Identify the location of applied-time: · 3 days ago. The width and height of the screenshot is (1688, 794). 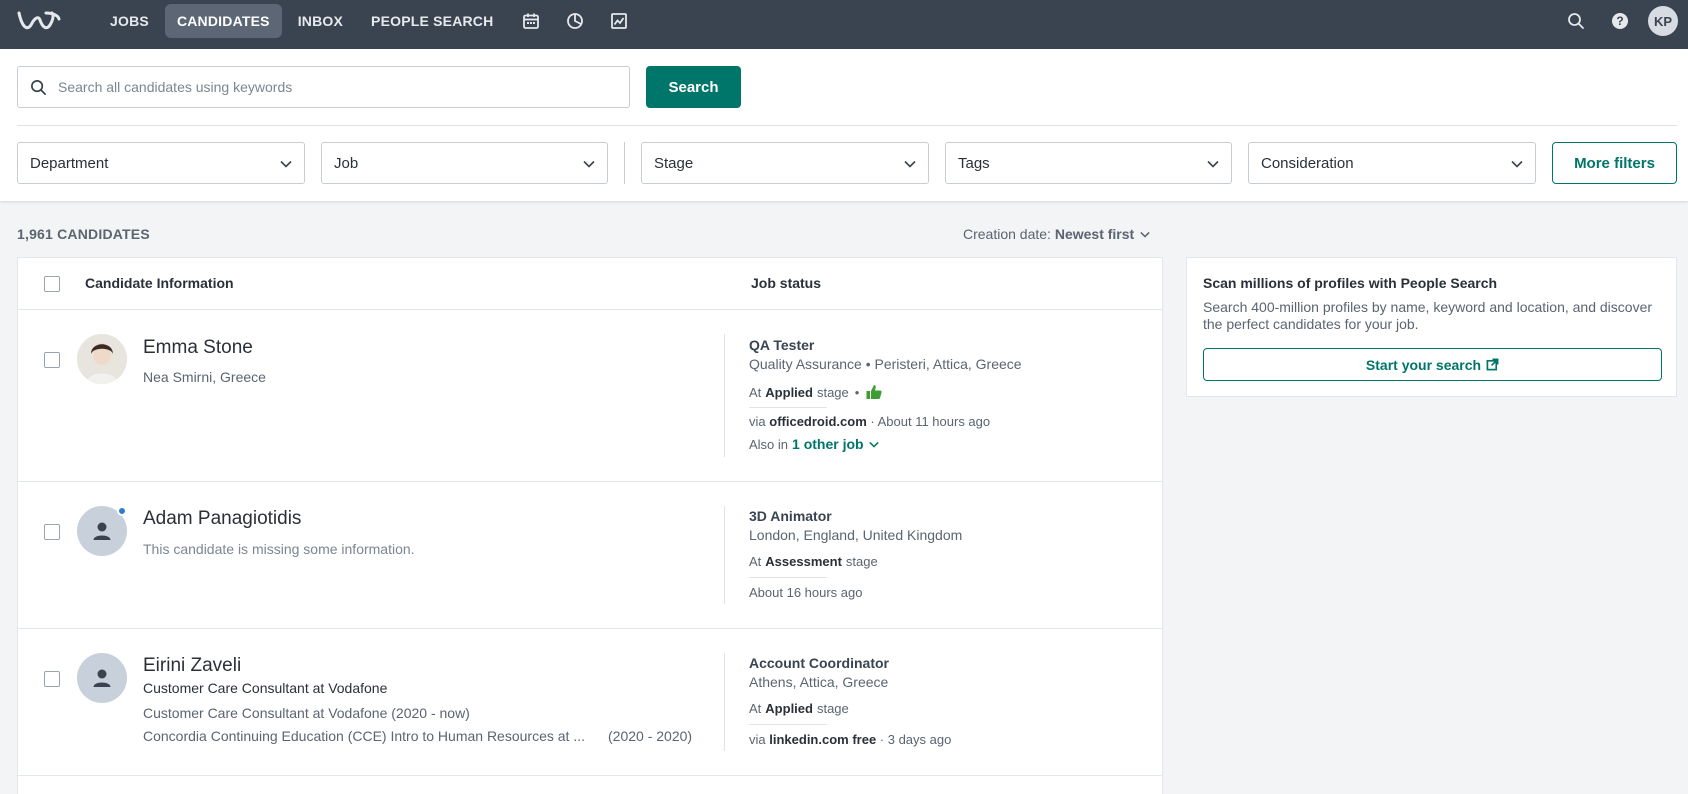
(915, 739).